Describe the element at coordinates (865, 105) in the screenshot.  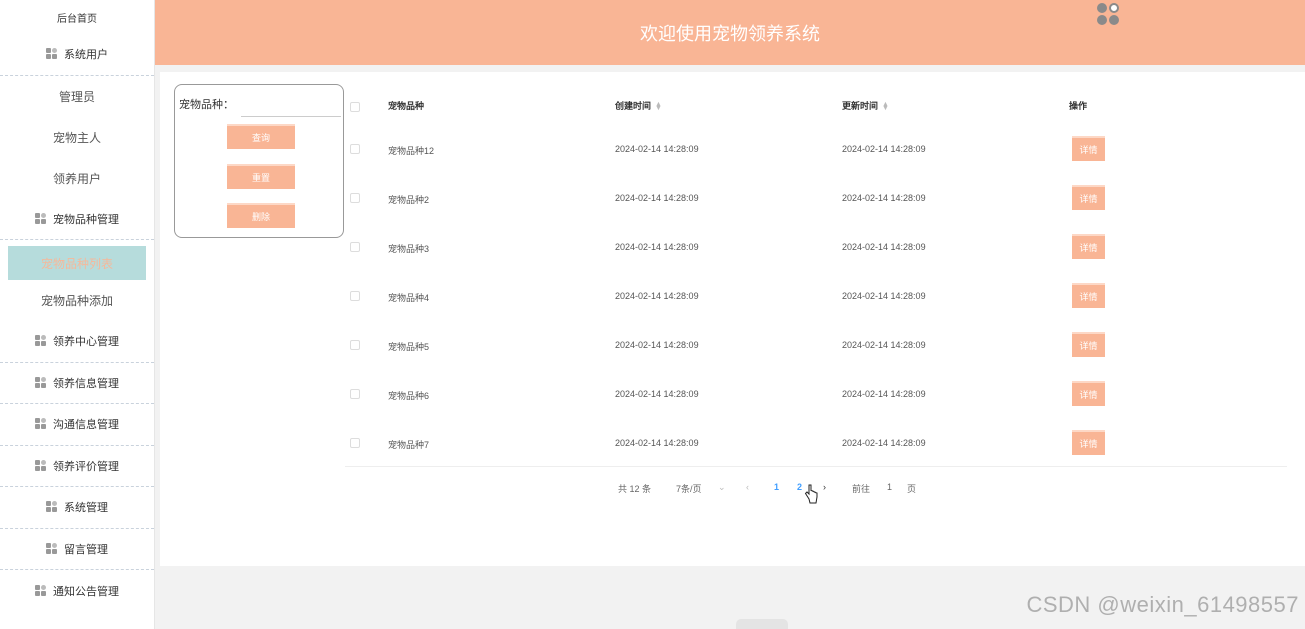
I see `column-header-updated: 更新时间 ▲ ▼` at that location.